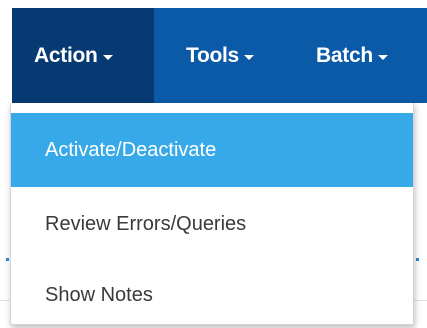 Image resolution: width=427 pixels, height=328 pixels. What do you see at coordinates (66, 55) in the screenshot?
I see `menu-action-label: Action` at bounding box center [66, 55].